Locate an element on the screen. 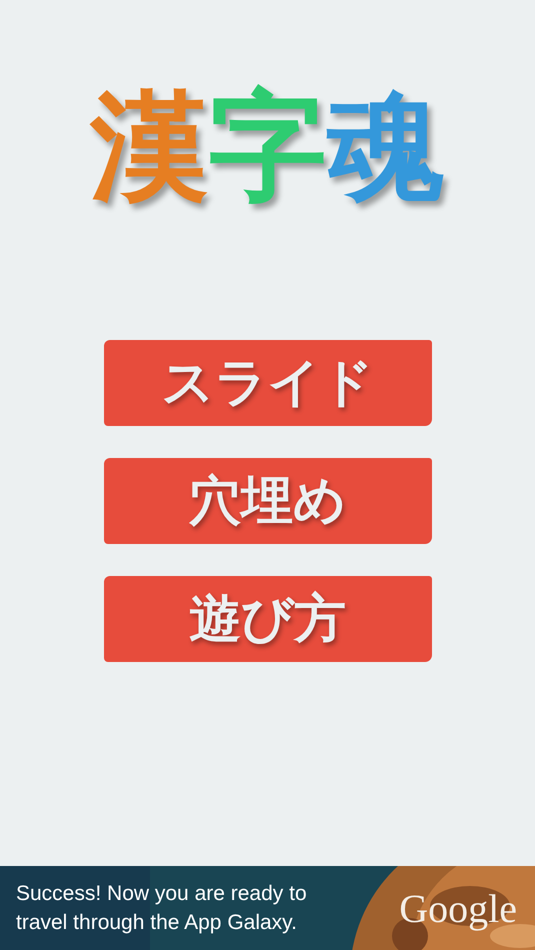 This screenshot has height=950, width=535. ad-brand: Google is located at coordinates (458, 908).